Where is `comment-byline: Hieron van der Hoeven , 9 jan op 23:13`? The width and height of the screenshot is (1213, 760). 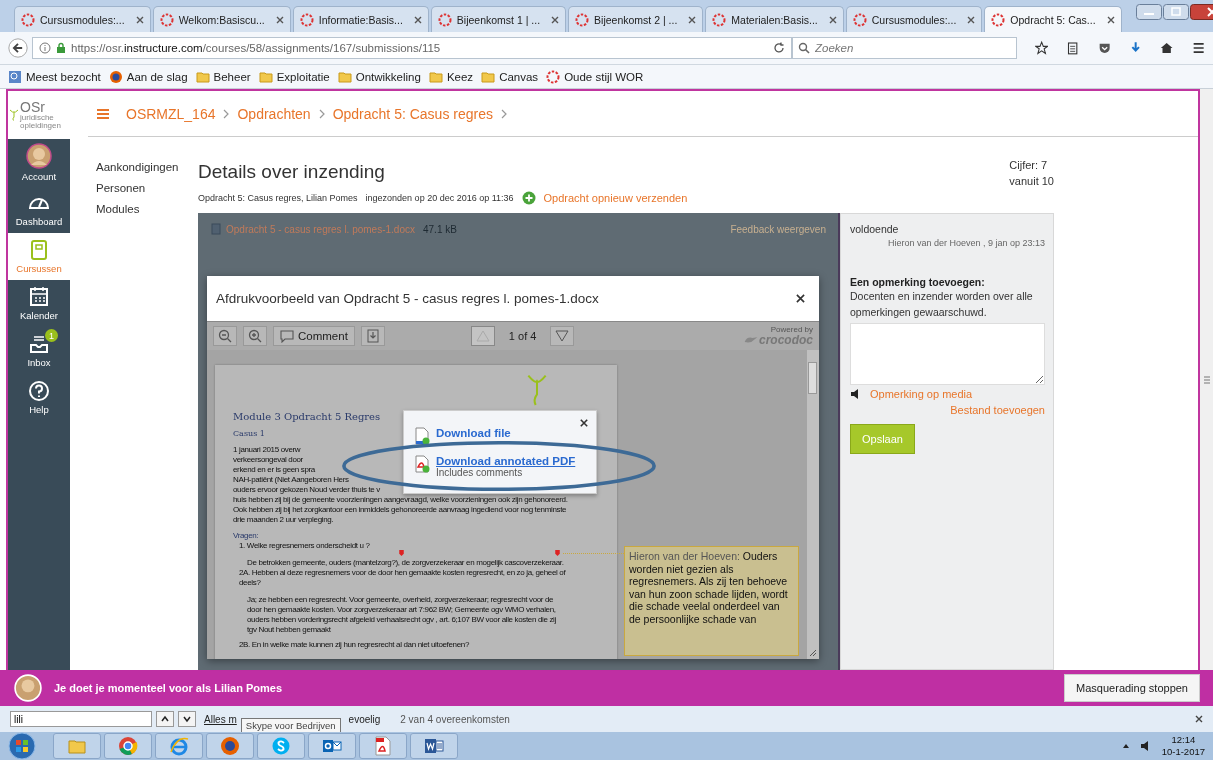
comment-byline: Hieron van der Hoeven , 9 jan op 23:13 is located at coordinates (966, 243).